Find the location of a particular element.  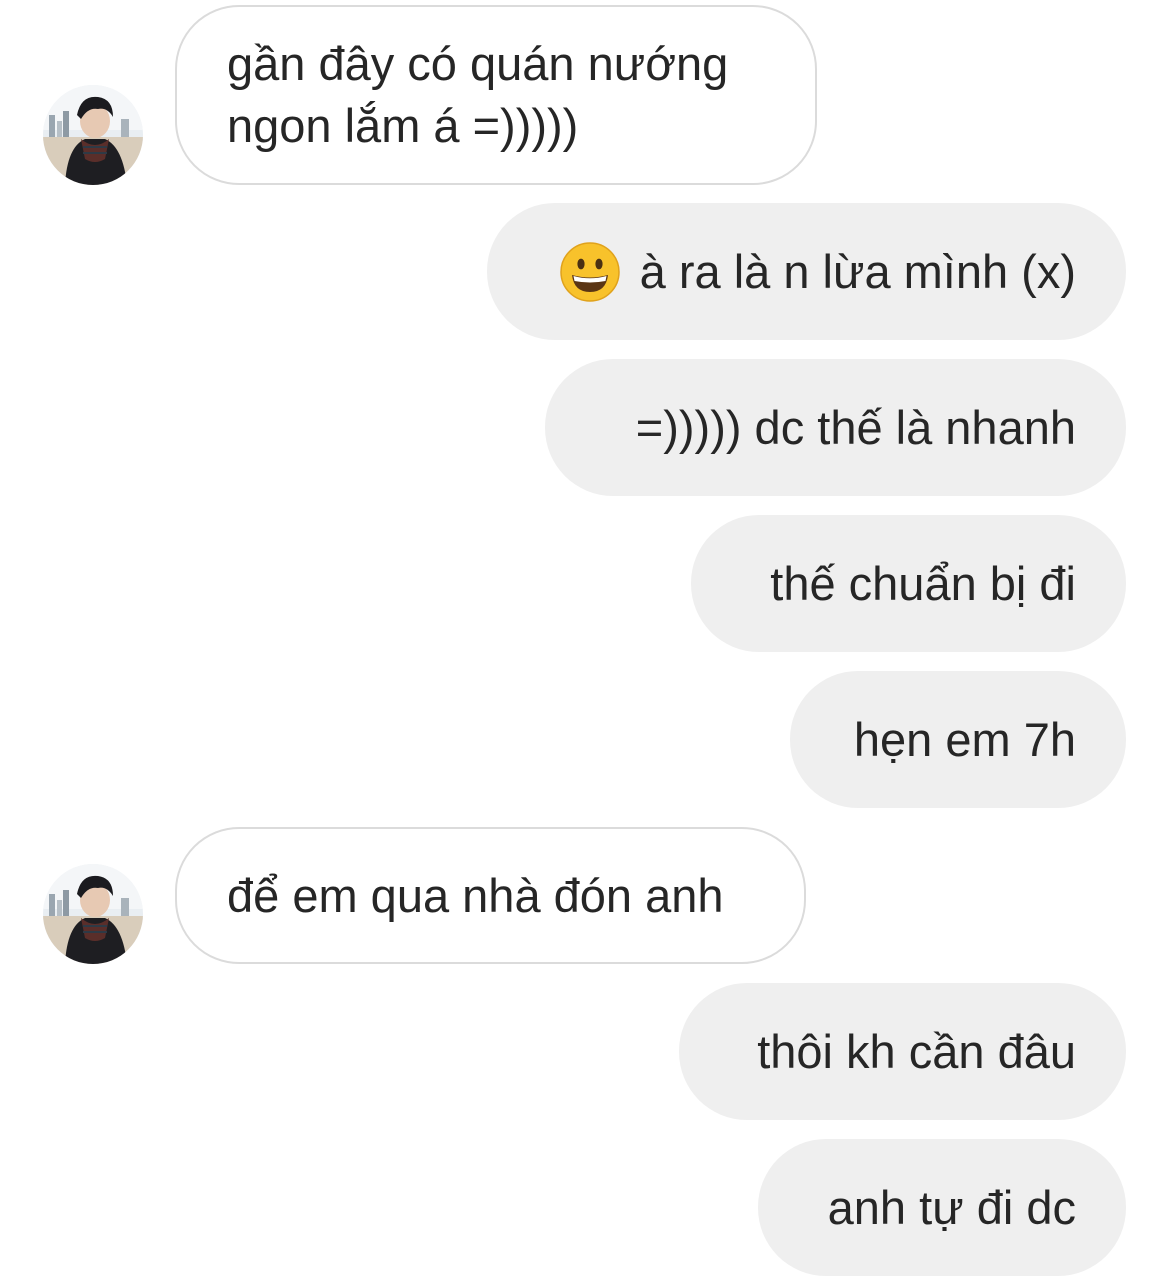

grinning-face-emoji-icon is located at coordinates (589, 271).